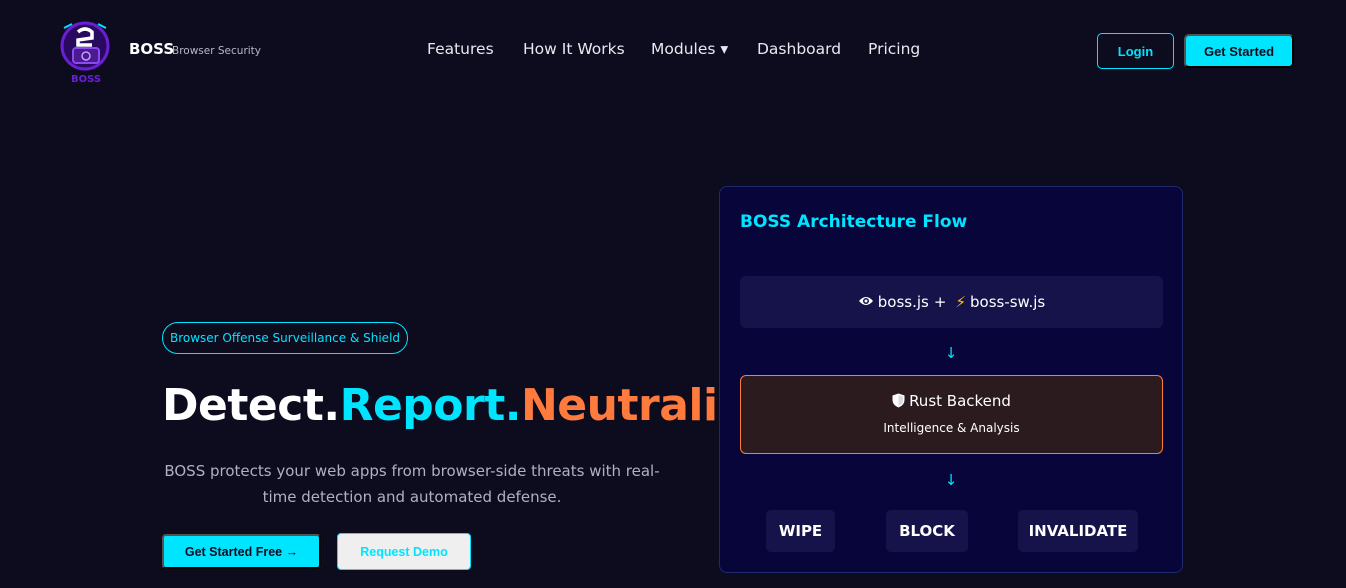 Image resolution: width=1346 pixels, height=588 pixels. I want to click on nav-features: Features, so click(460, 49).